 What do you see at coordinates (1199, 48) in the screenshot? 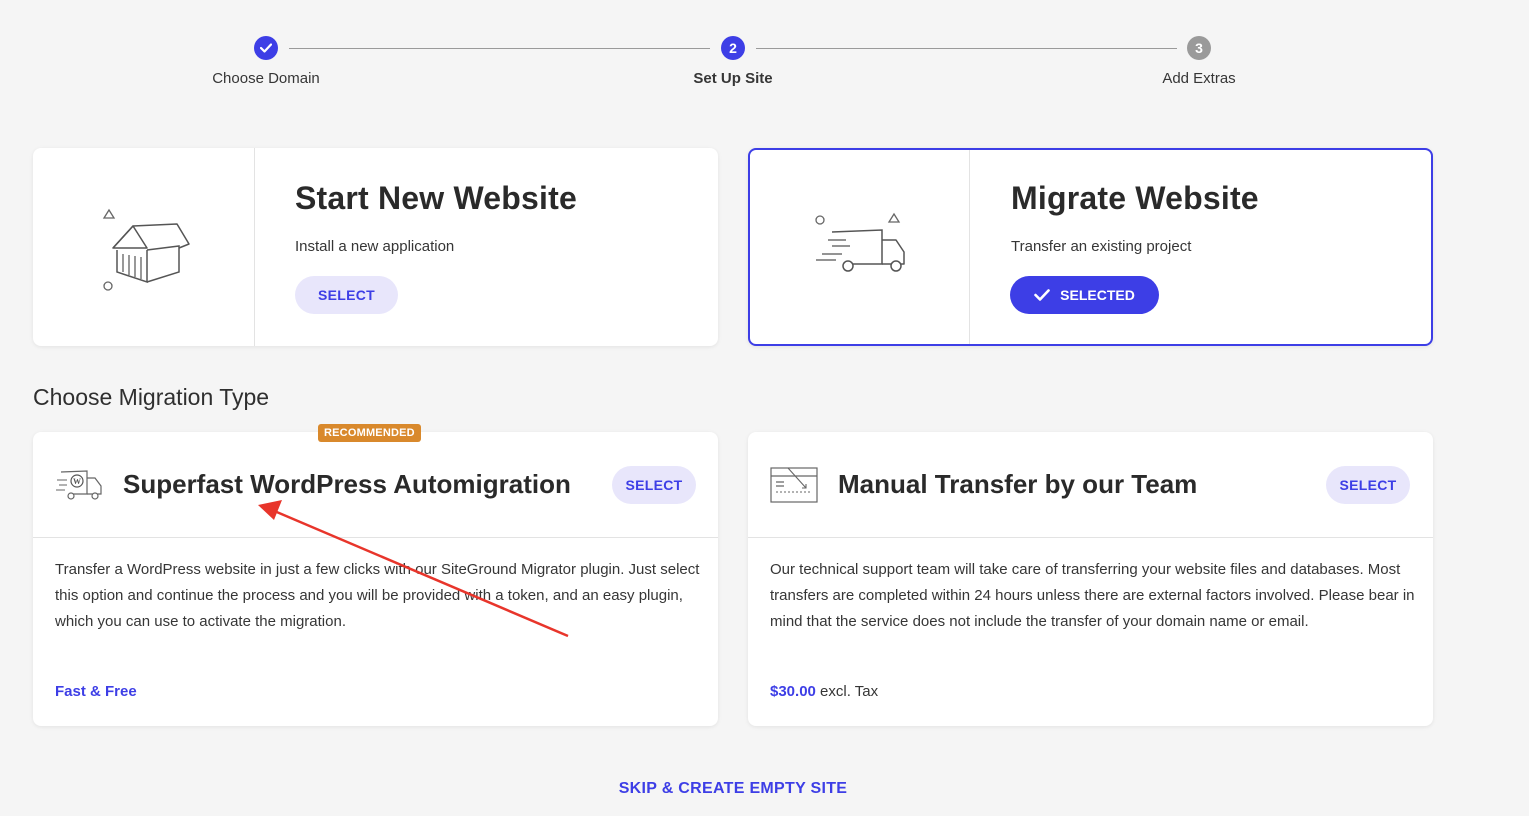
I see `step-3-number: 3` at bounding box center [1199, 48].